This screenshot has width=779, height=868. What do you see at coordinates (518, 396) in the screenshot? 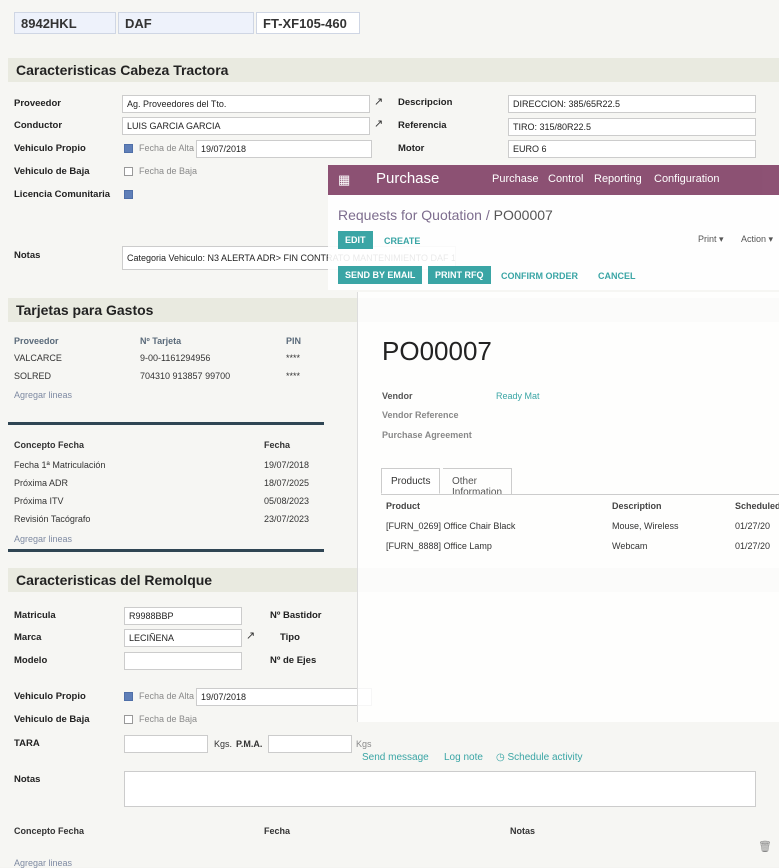
I see `vendor-value: Ready Mat` at bounding box center [518, 396].